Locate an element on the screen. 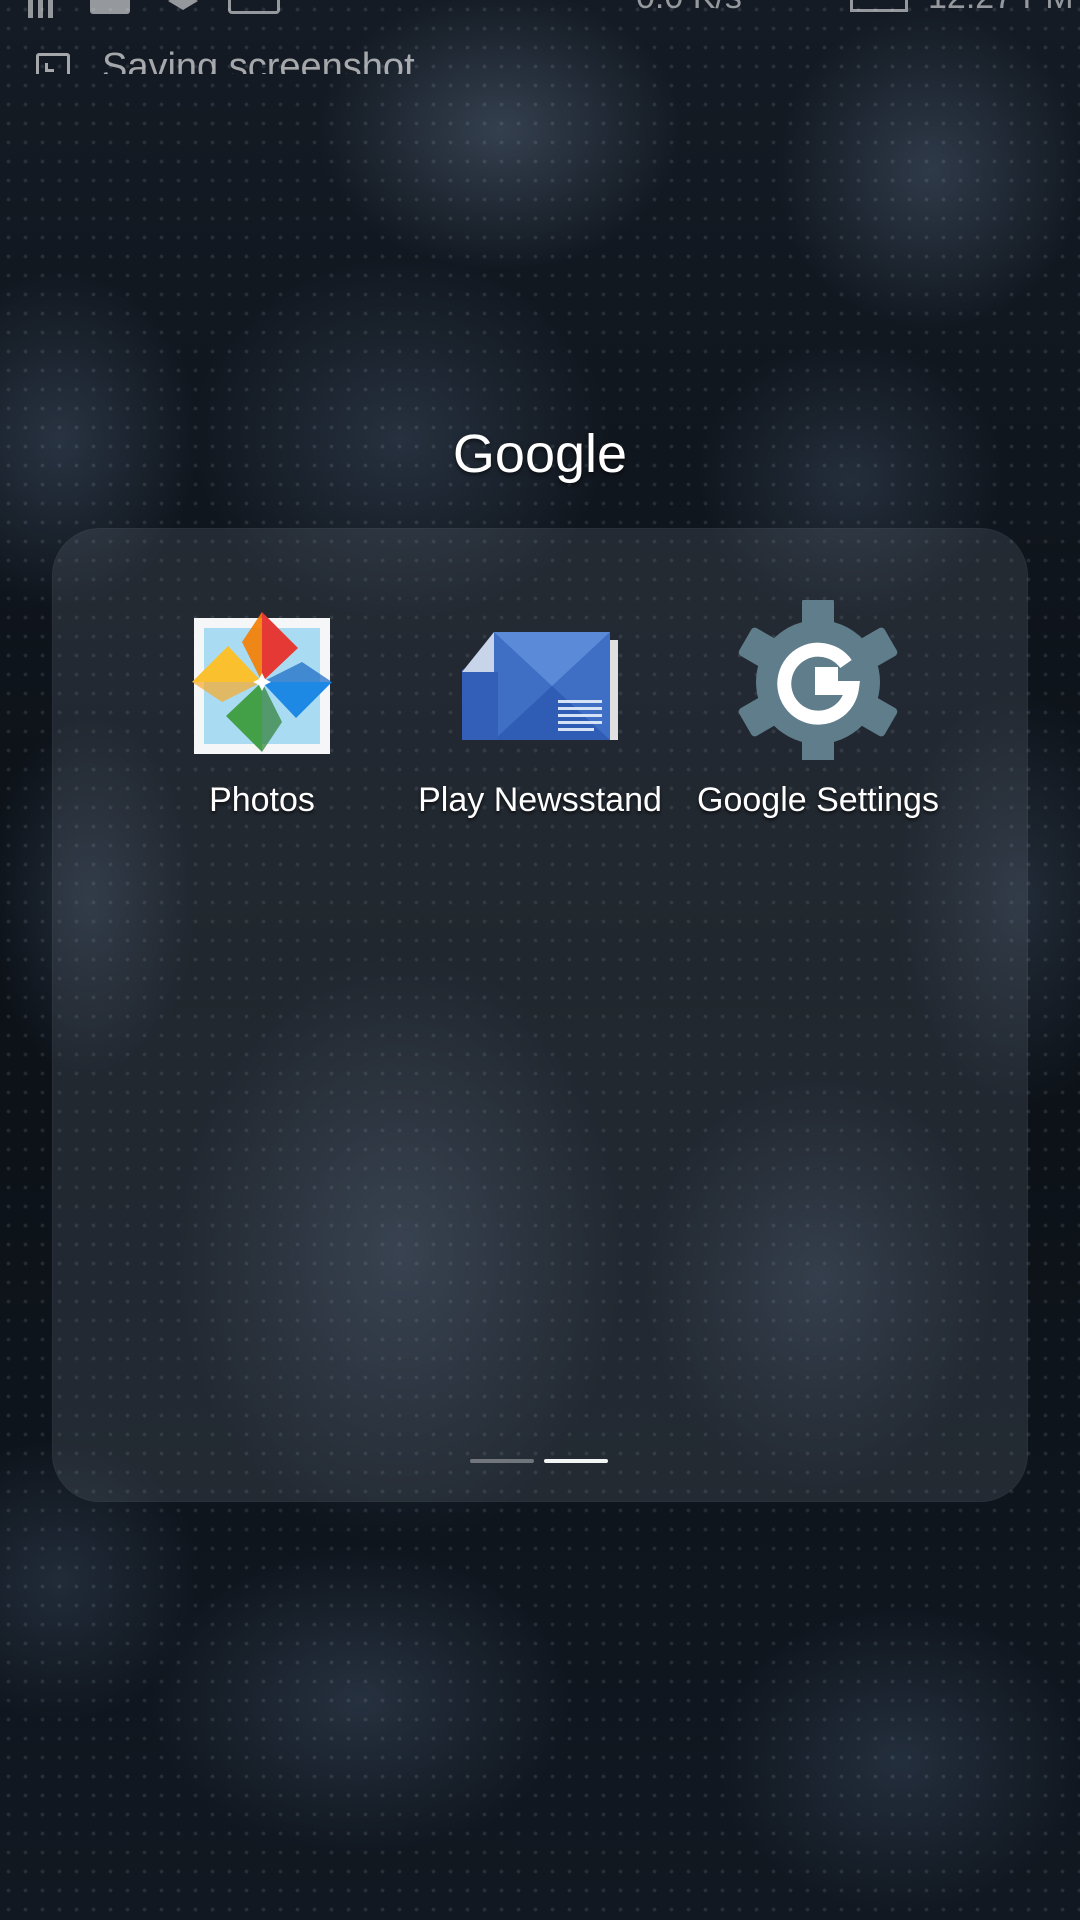  wifi-icon is located at coordinates (818, 6).